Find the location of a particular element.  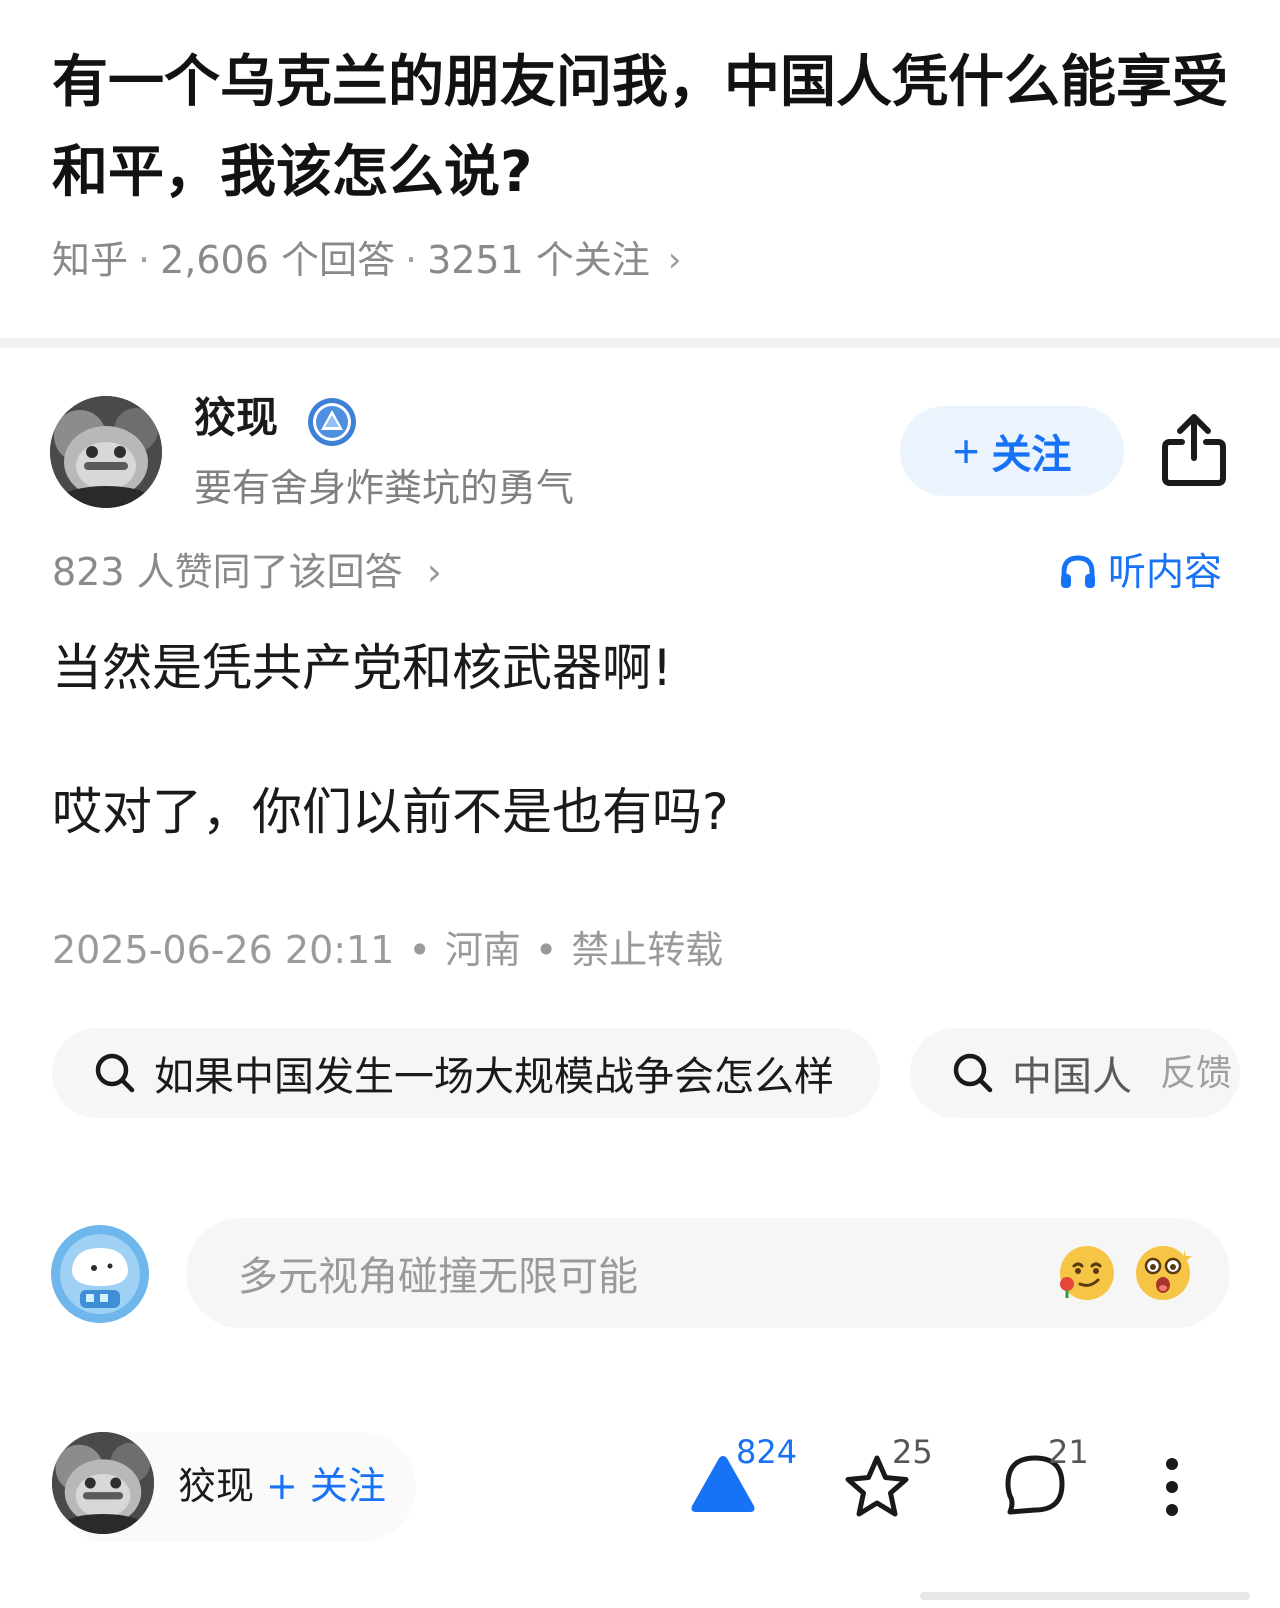

question-meta: 知乎 · 2,606 个回答 · 3251 个关注 › is located at coordinates (366, 260).